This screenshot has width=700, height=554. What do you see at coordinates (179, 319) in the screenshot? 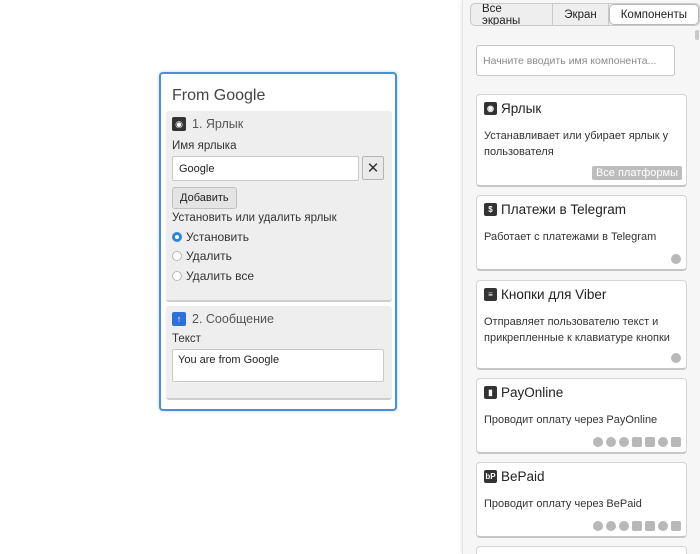
I see `message-icon: ↑` at bounding box center [179, 319].